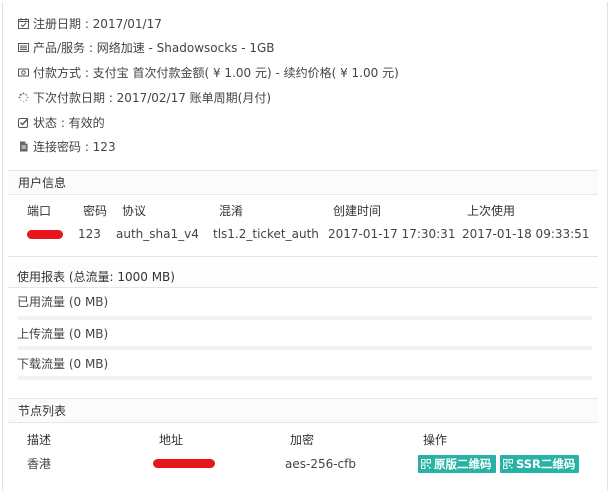 The image size is (611, 492). What do you see at coordinates (357, 211) in the screenshot?
I see `col-created: 创建时间` at bounding box center [357, 211].